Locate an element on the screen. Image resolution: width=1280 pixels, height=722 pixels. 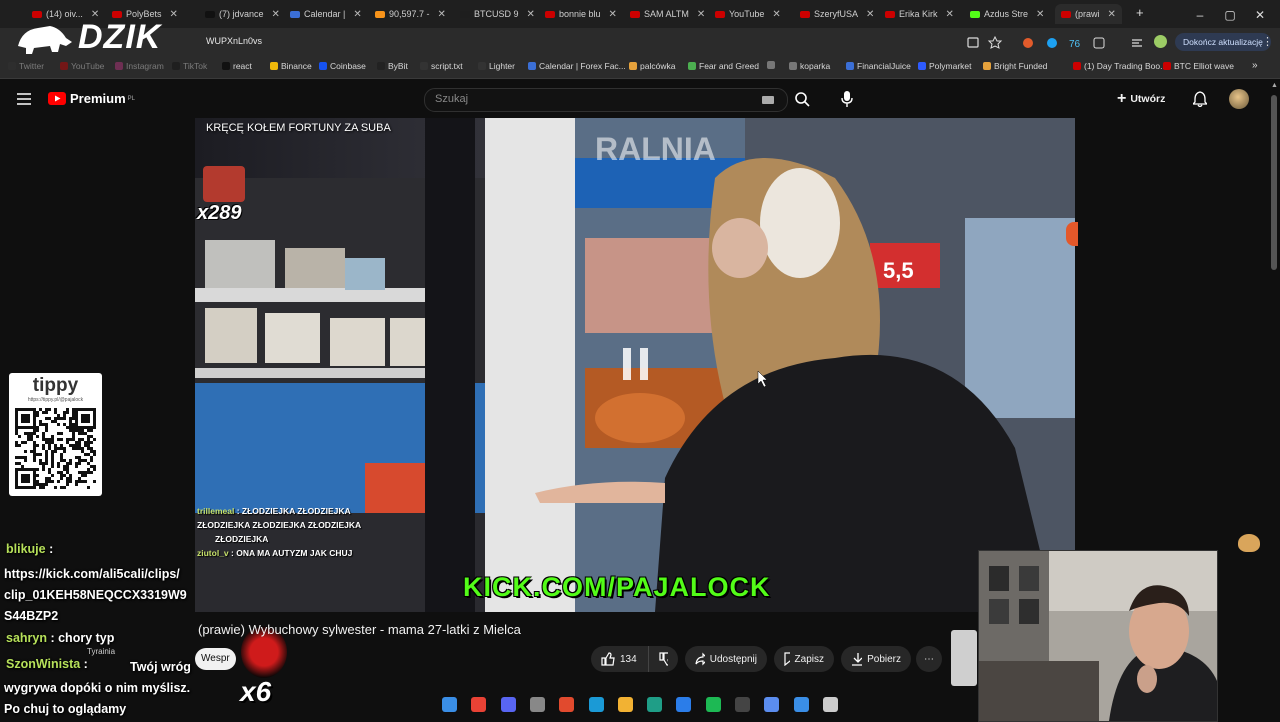
bookmark-item: script.txt is located at coordinates (441, 66).